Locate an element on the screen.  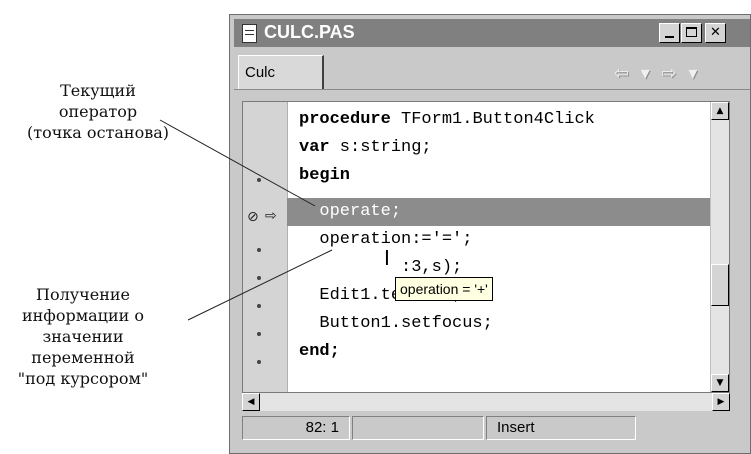
horizontal-scrollbar: ◀ ▶ is located at coordinates (486, 402).